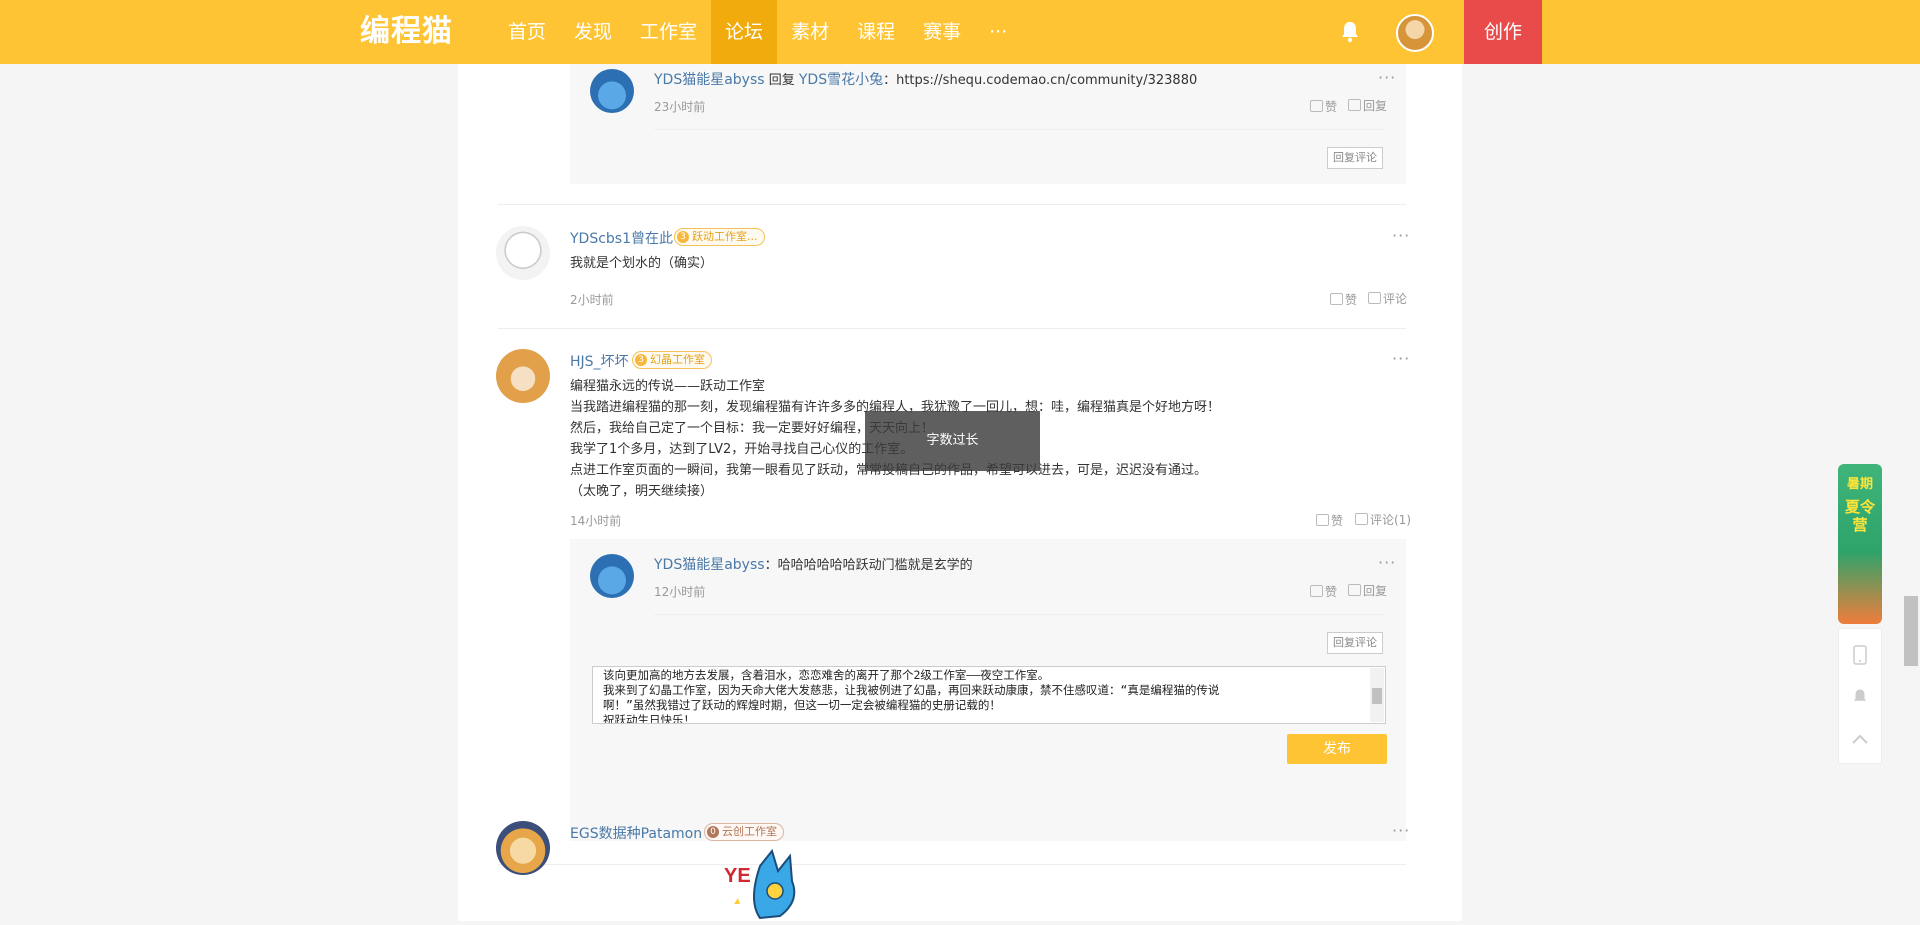 The width and height of the screenshot is (1920, 925). Describe the element at coordinates (952, 441) in the screenshot. I see `toast-message: 字数过长` at that location.